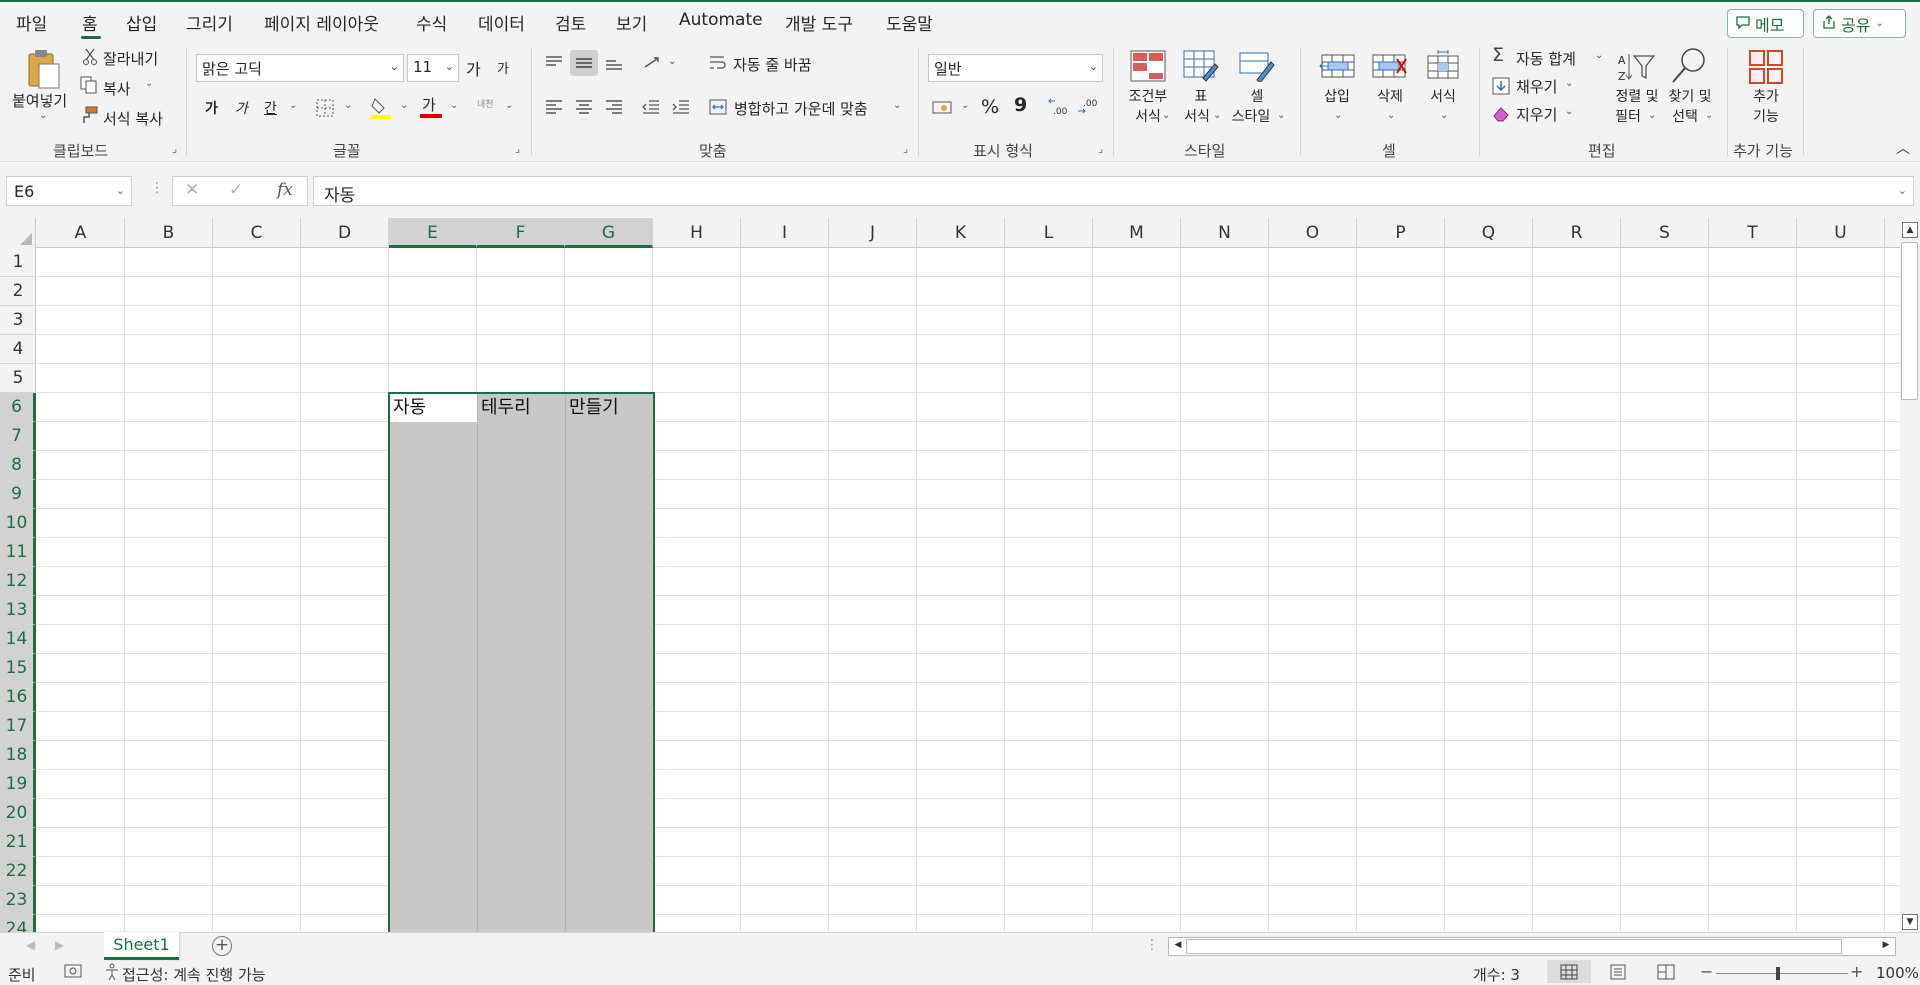 Image resolution: width=1920 pixels, height=985 pixels. Describe the element at coordinates (1856, 971) in the screenshot. I see `zoom-in-icon: +` at that location.